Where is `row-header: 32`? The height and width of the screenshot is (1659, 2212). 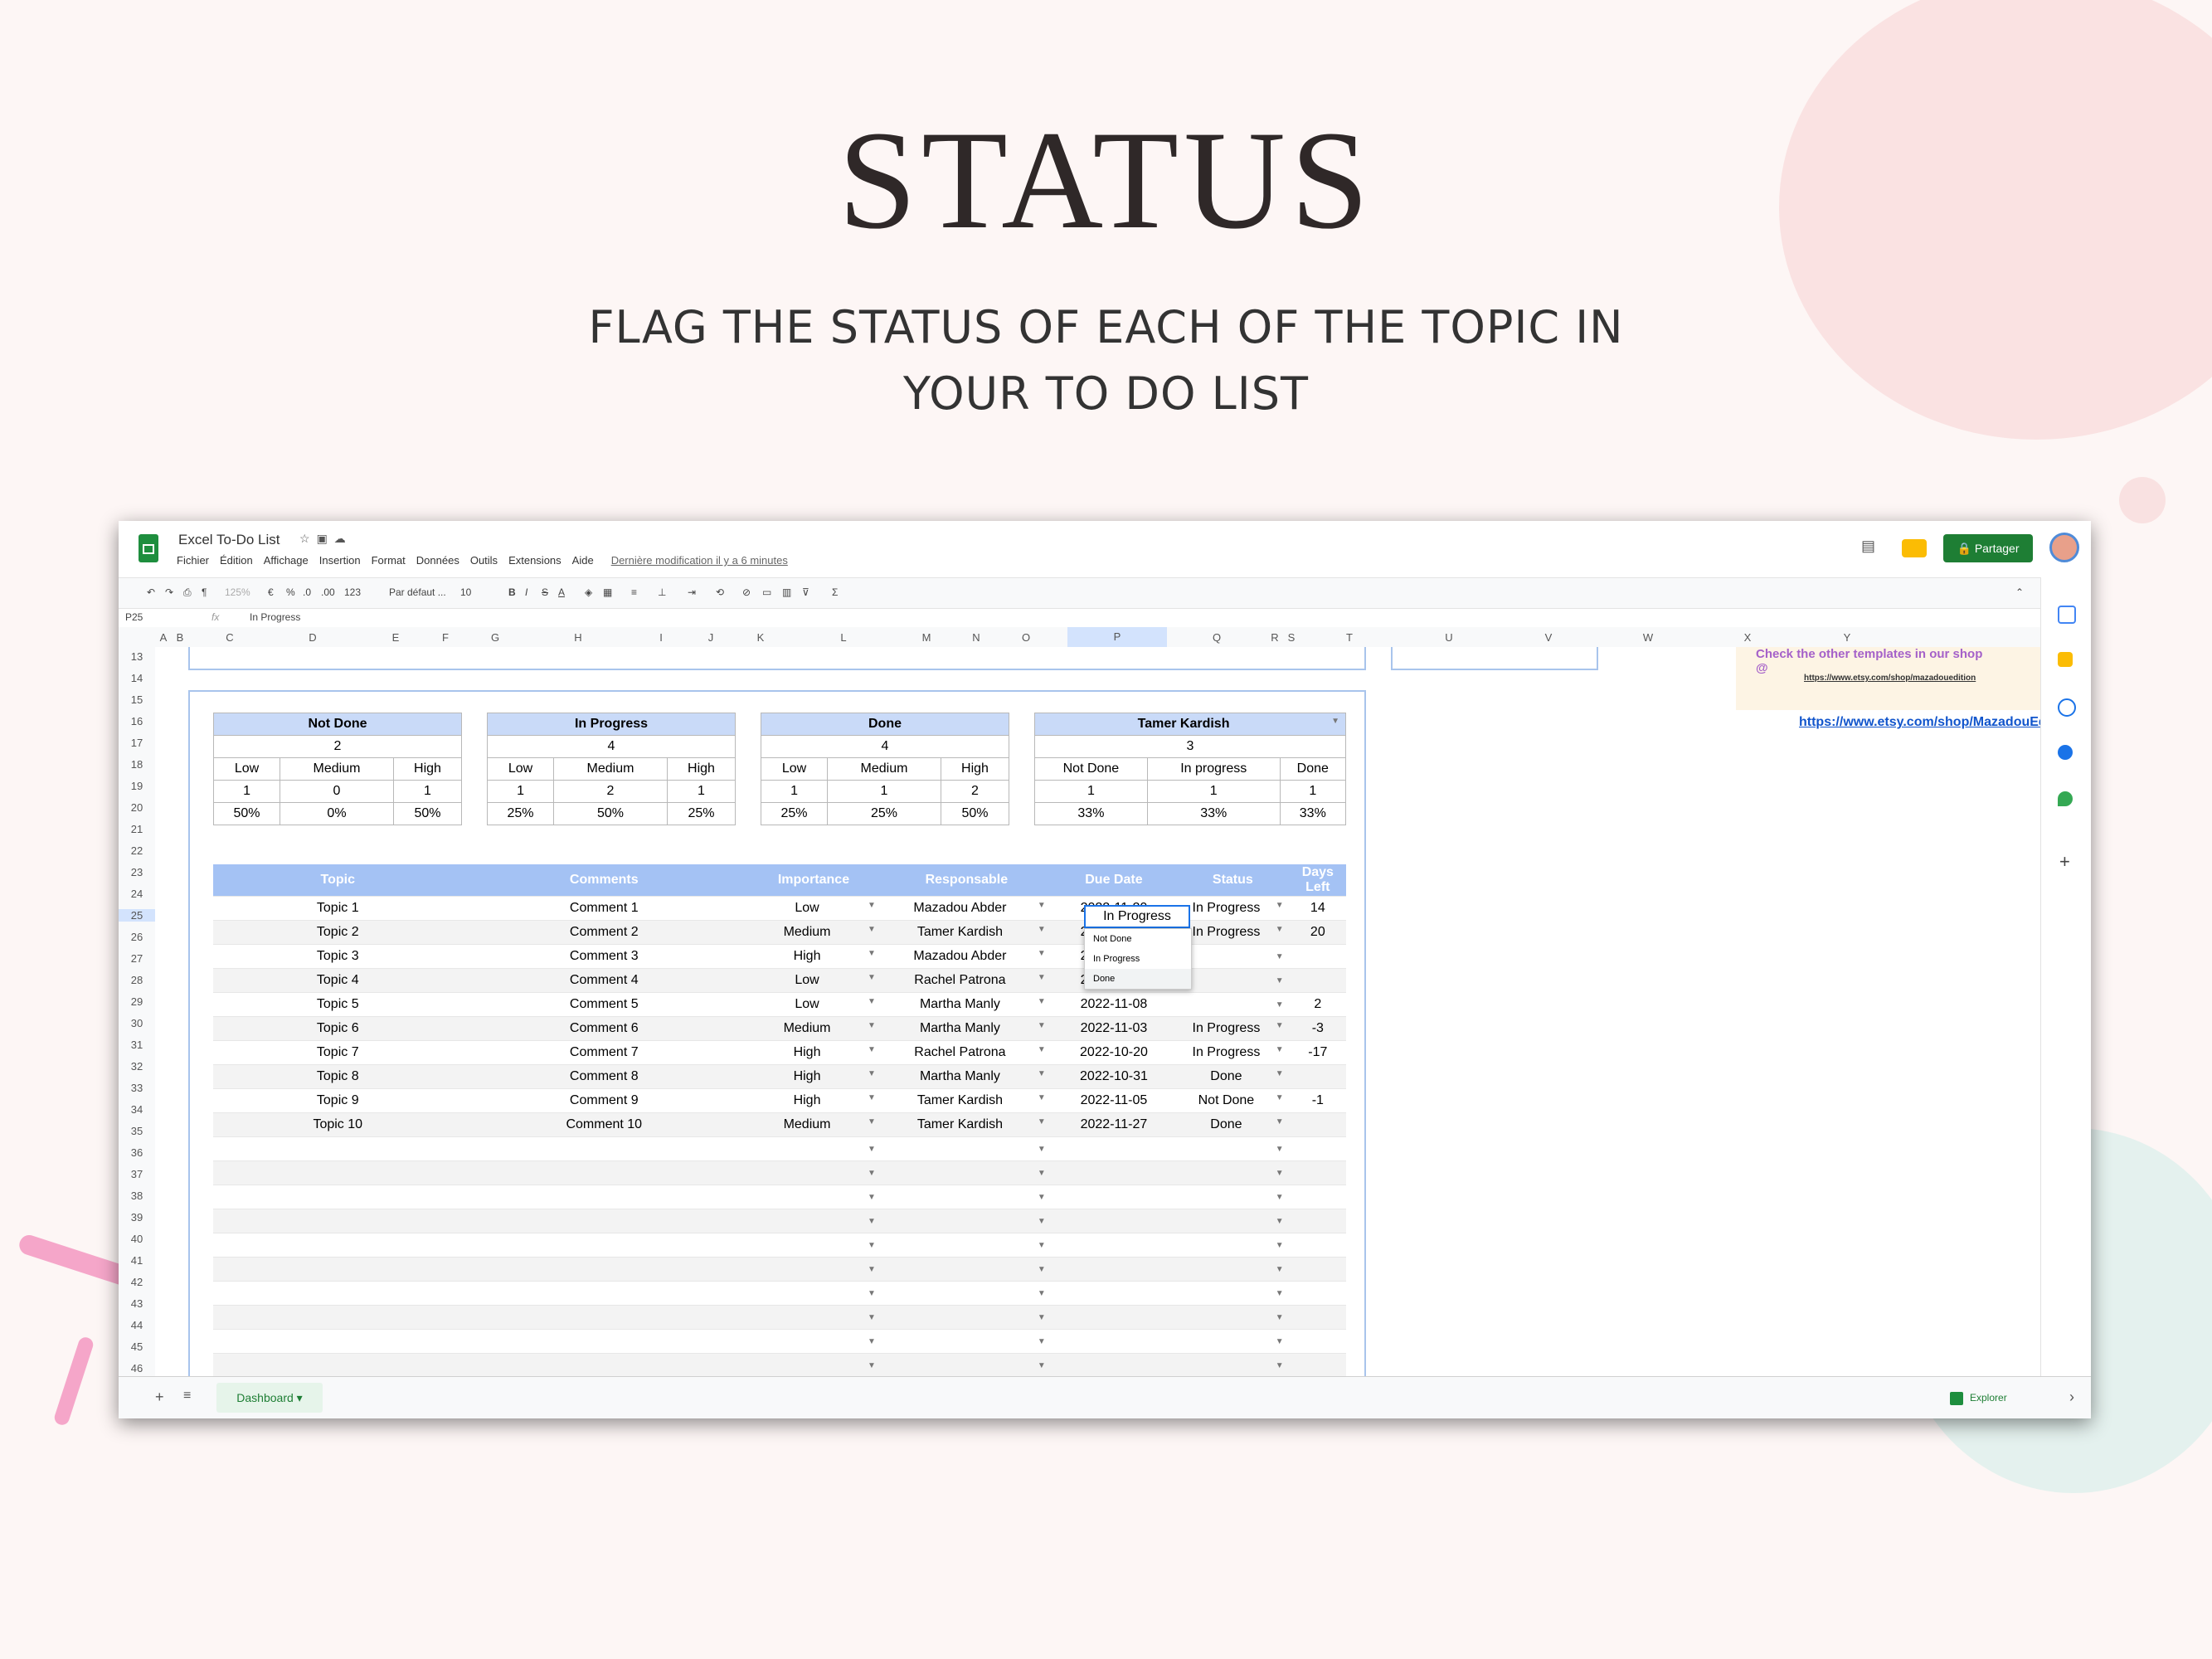
row-header: 32 is located at coordinates (137, 1066).